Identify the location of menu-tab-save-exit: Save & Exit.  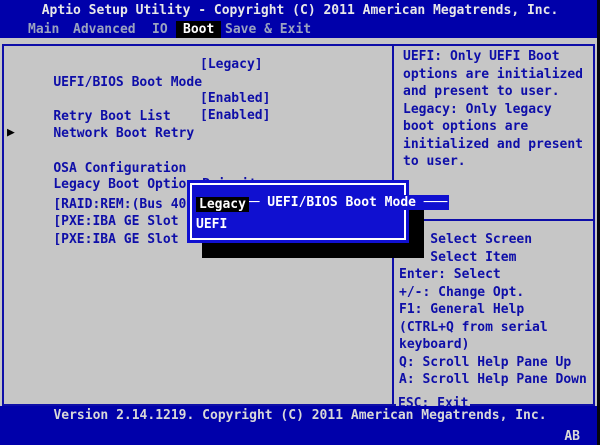
(268, 29).